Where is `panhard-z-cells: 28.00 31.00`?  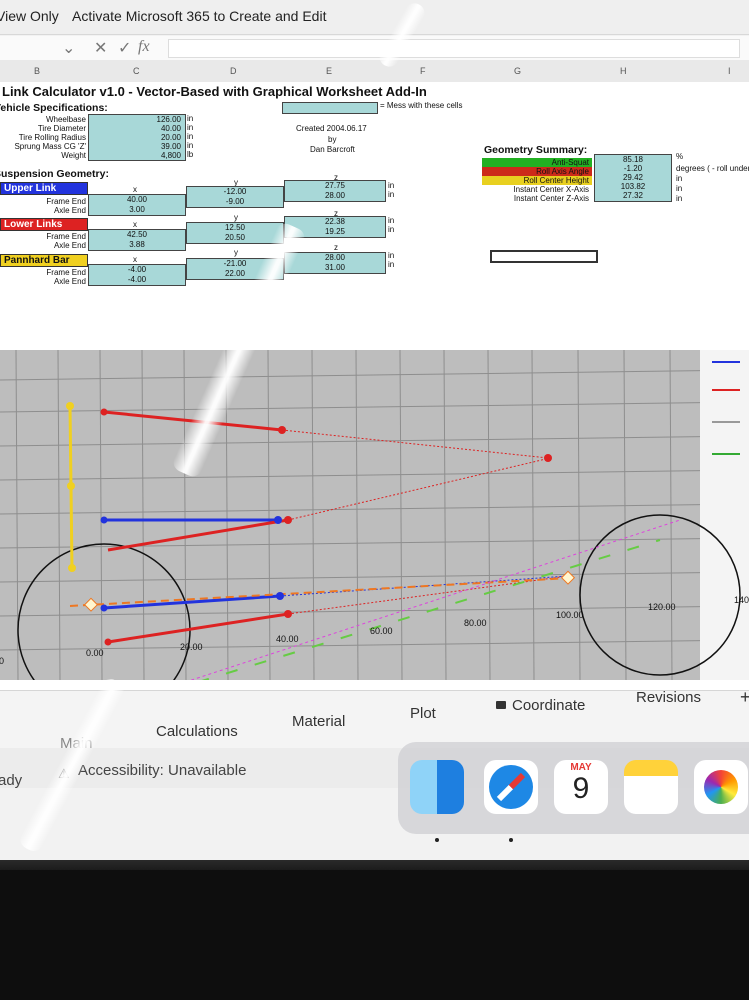 panhard-z-cells: 28.00 31.00 is located at coordinates (335, 263).